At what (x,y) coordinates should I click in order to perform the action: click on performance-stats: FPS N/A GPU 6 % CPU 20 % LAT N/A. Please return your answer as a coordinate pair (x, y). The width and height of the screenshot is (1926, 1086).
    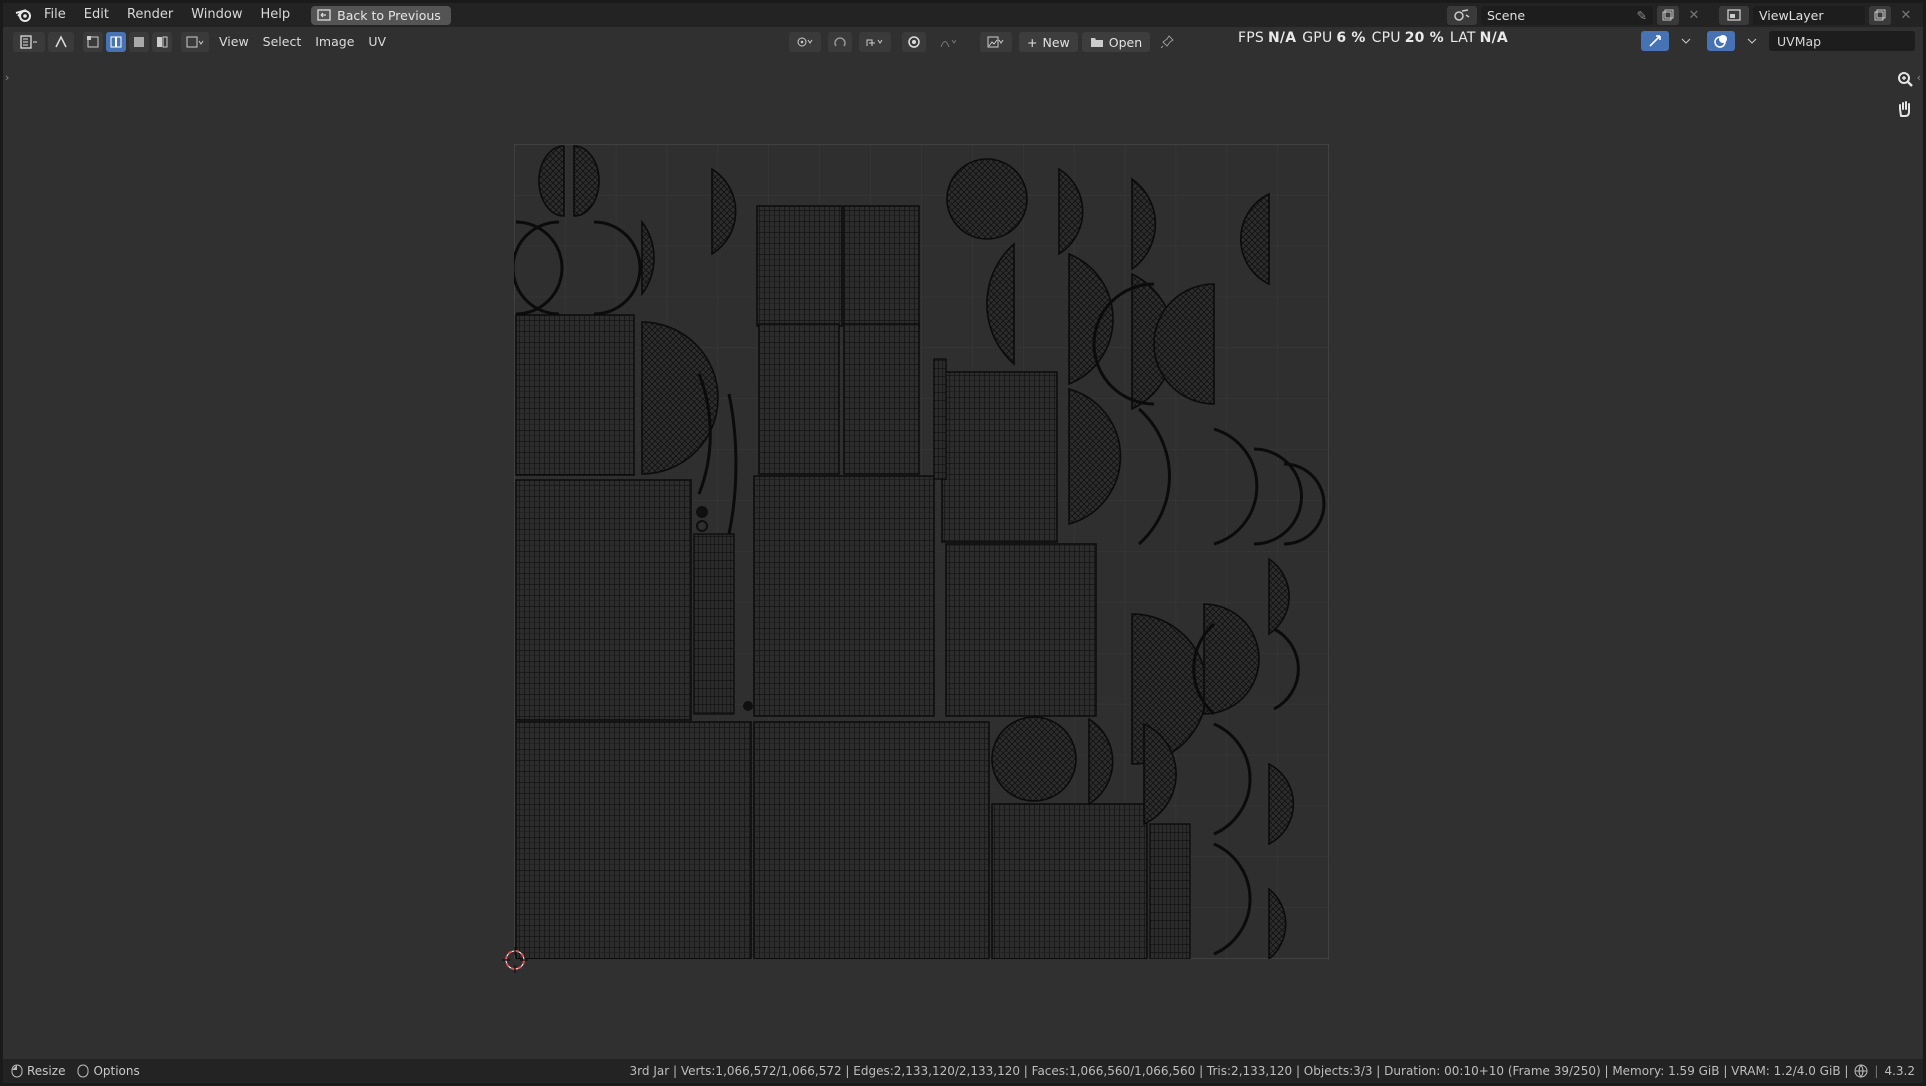
    Looking at the image, I should click on (1376, 38).